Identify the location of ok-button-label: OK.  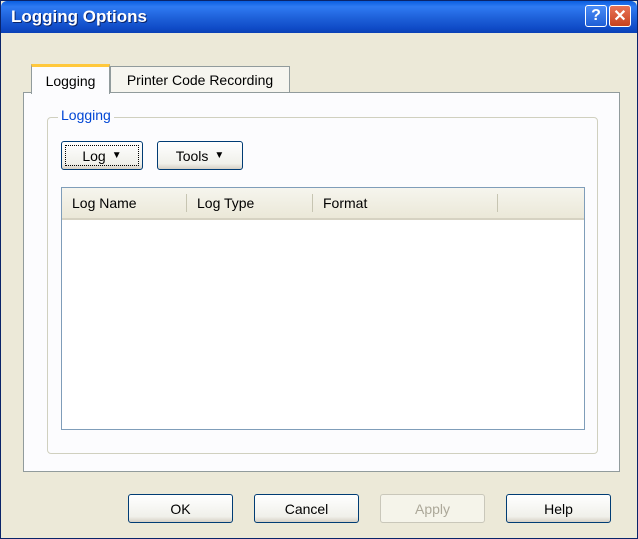
(180, 508).